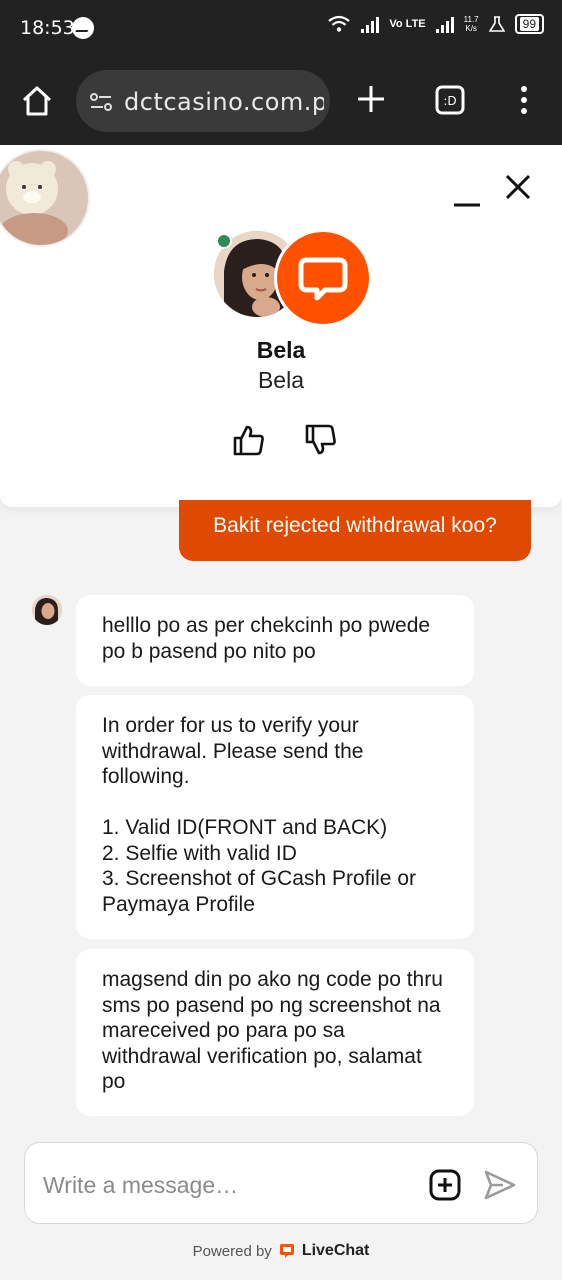  I want to click on floating-avatar, so click(45, 198).